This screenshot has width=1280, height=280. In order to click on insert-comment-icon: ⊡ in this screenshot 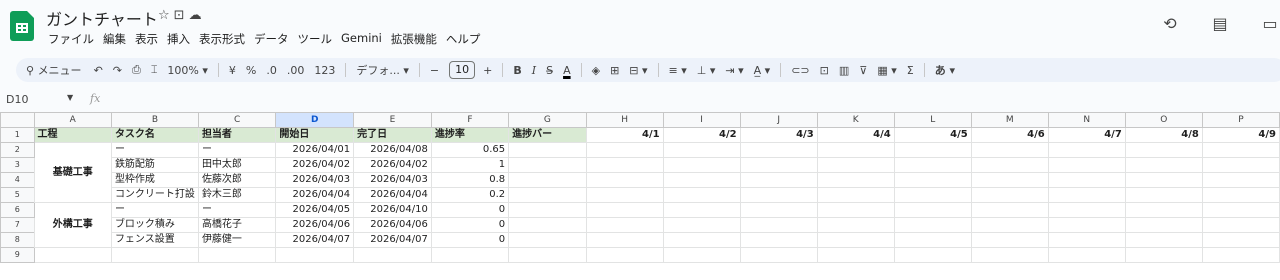, I will do `click(824, 70)`.